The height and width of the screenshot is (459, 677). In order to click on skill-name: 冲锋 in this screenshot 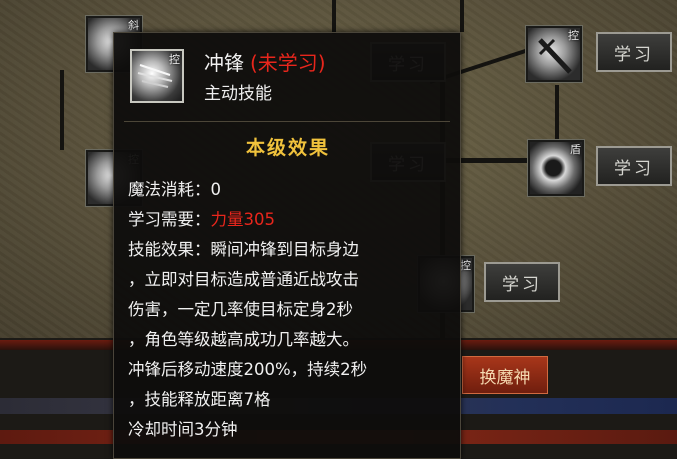, I will do `click(224, 63)`.